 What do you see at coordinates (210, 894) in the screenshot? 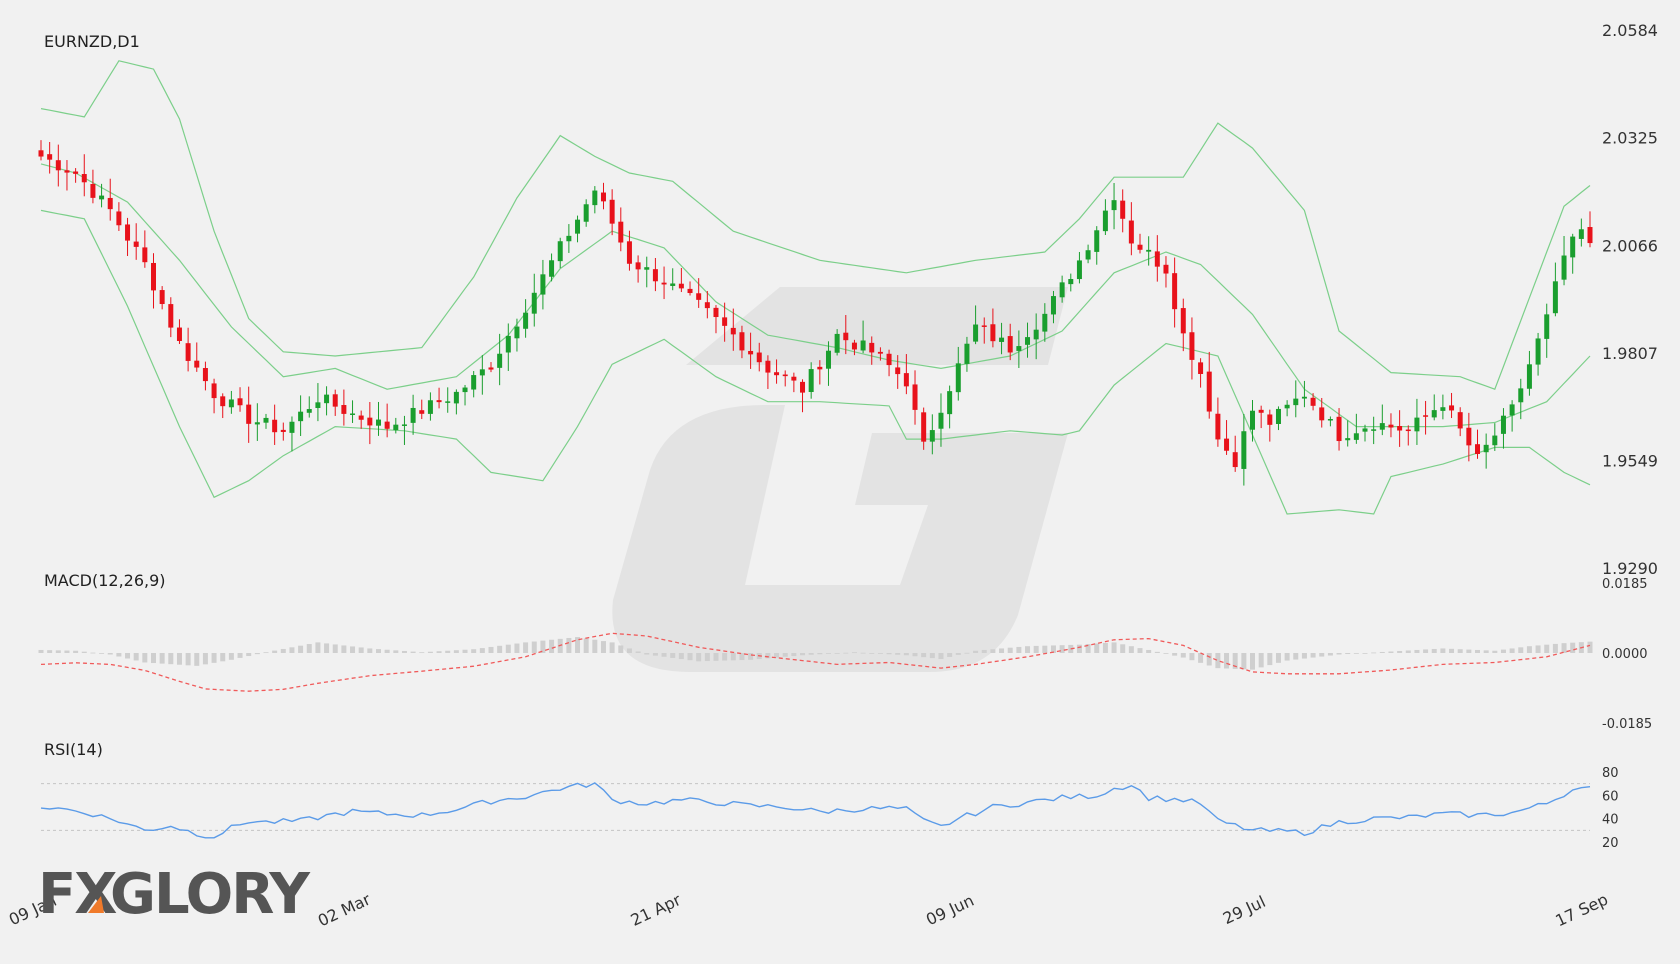
I see `logo-glory-text: GLORY` at bounding box center [210, 894].